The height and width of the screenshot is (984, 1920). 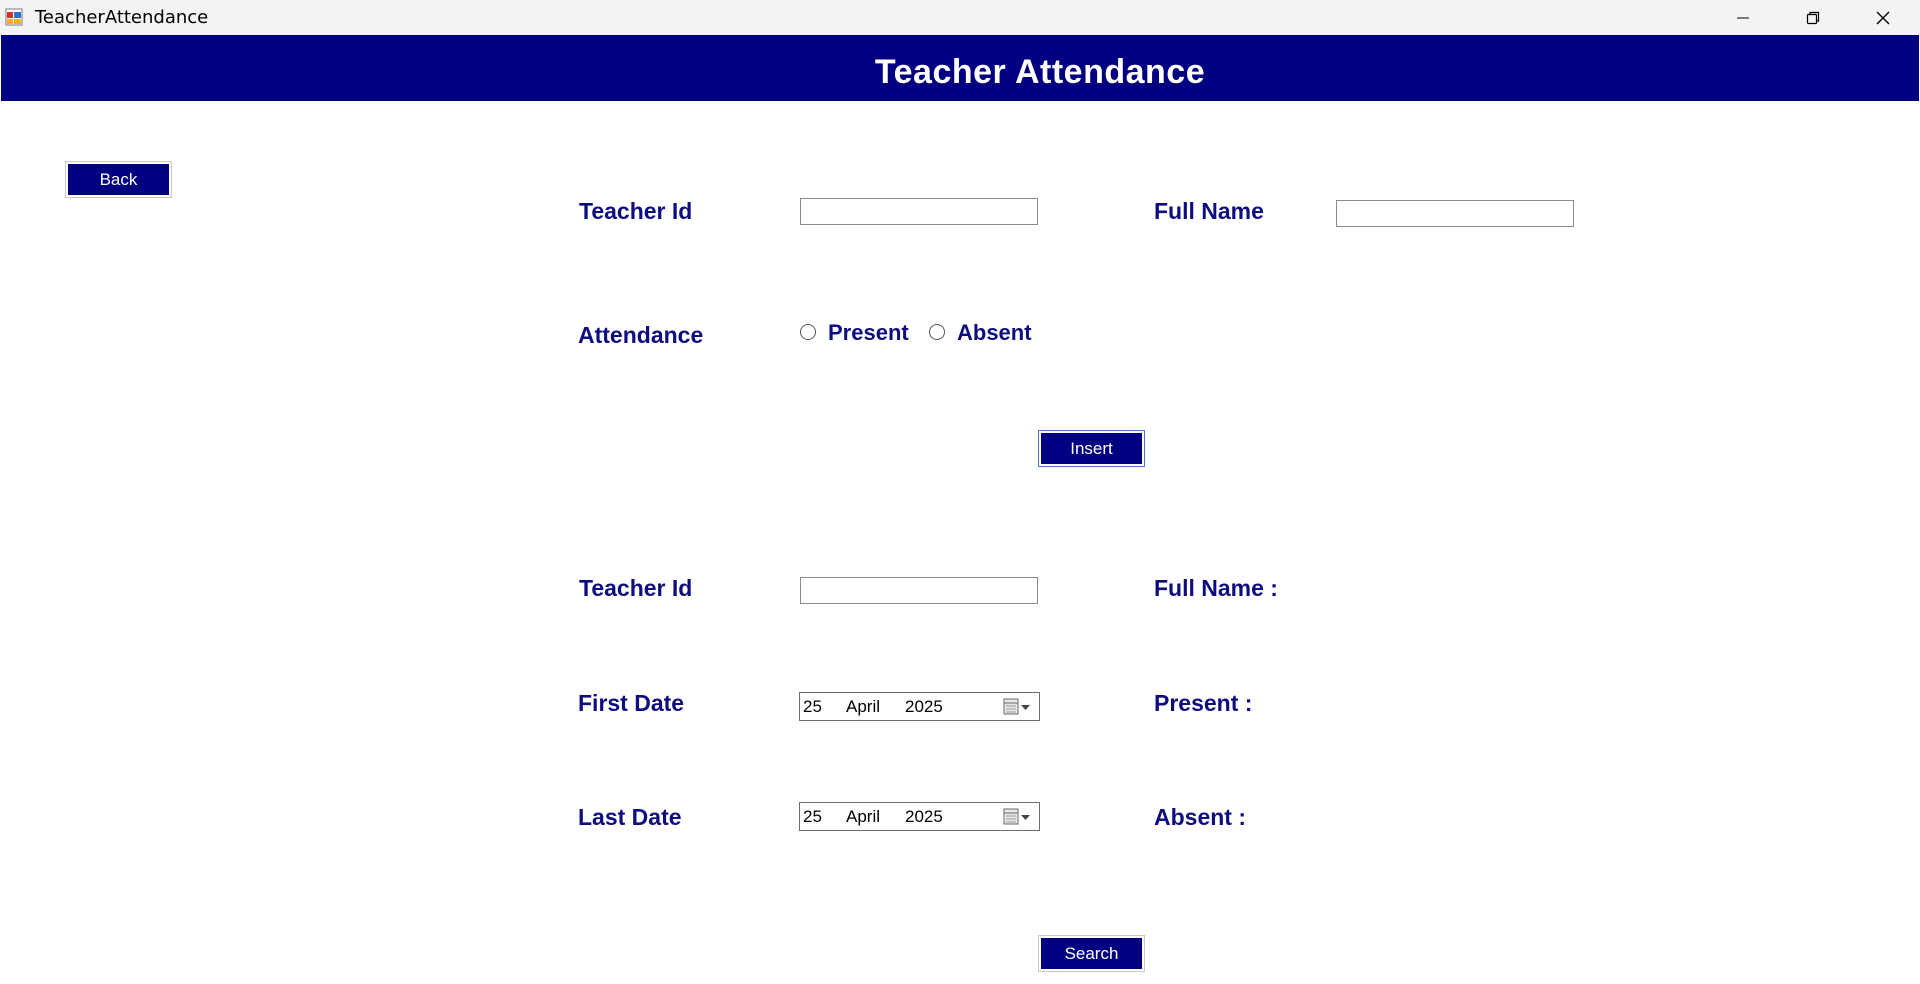 What do you see at coordinates (14, 17) in the screenshot?
I see `app-icon` at bounding box center [14, 17].